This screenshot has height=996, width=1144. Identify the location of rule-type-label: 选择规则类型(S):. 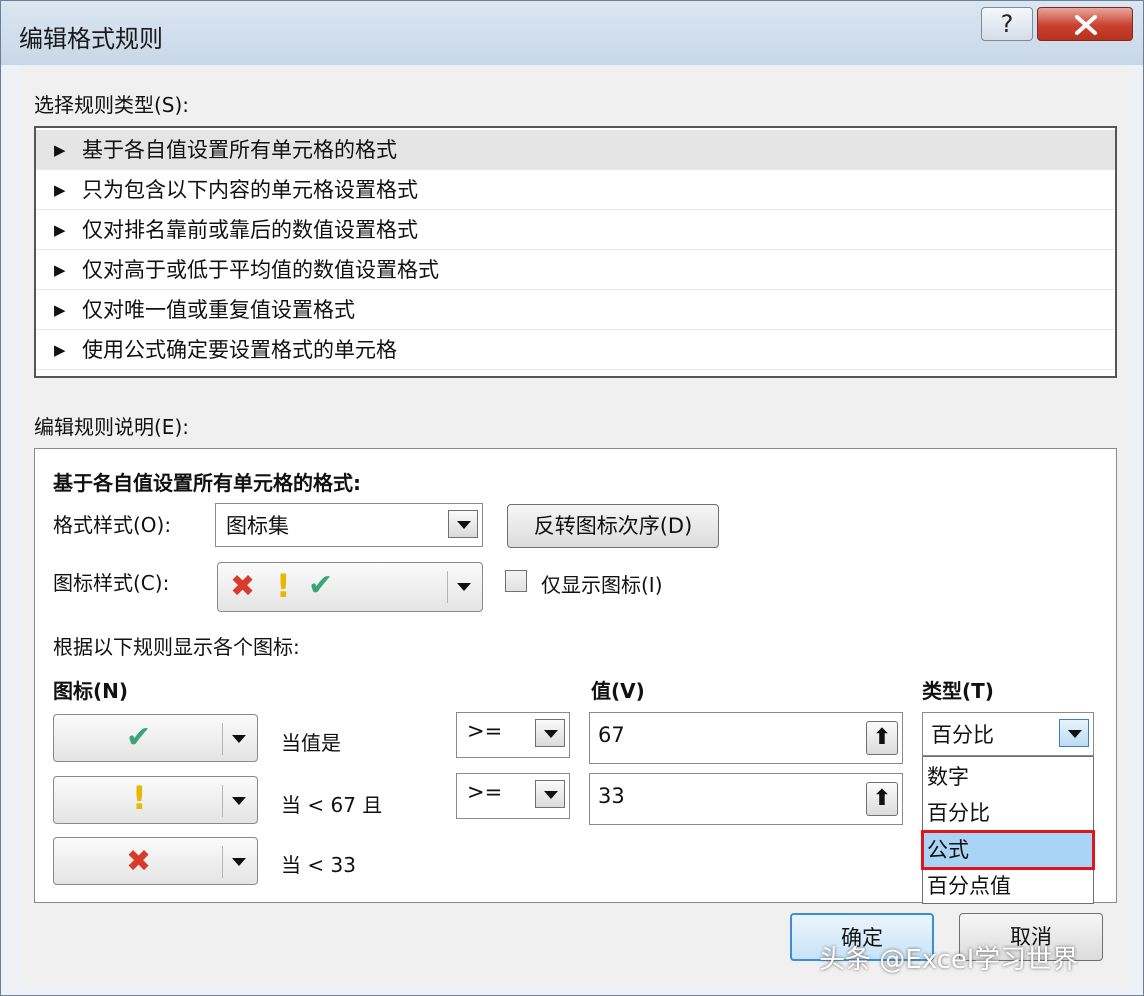
(112, 105).